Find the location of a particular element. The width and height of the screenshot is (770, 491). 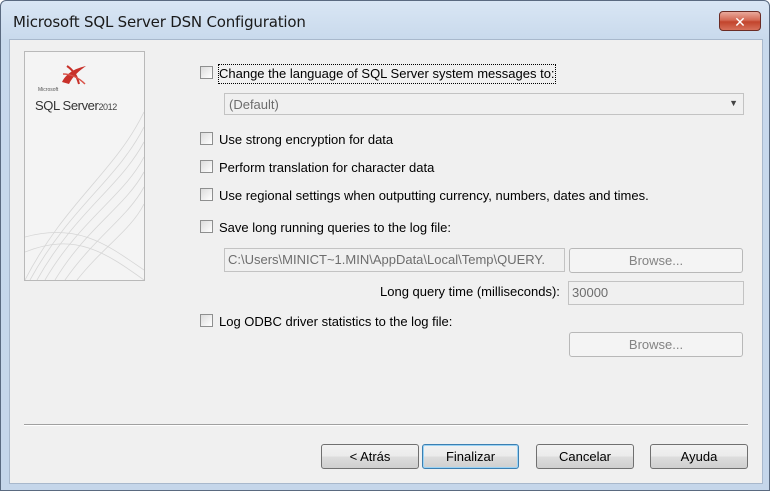

finish-button: Finalizar is located at coordinates (470, 456).